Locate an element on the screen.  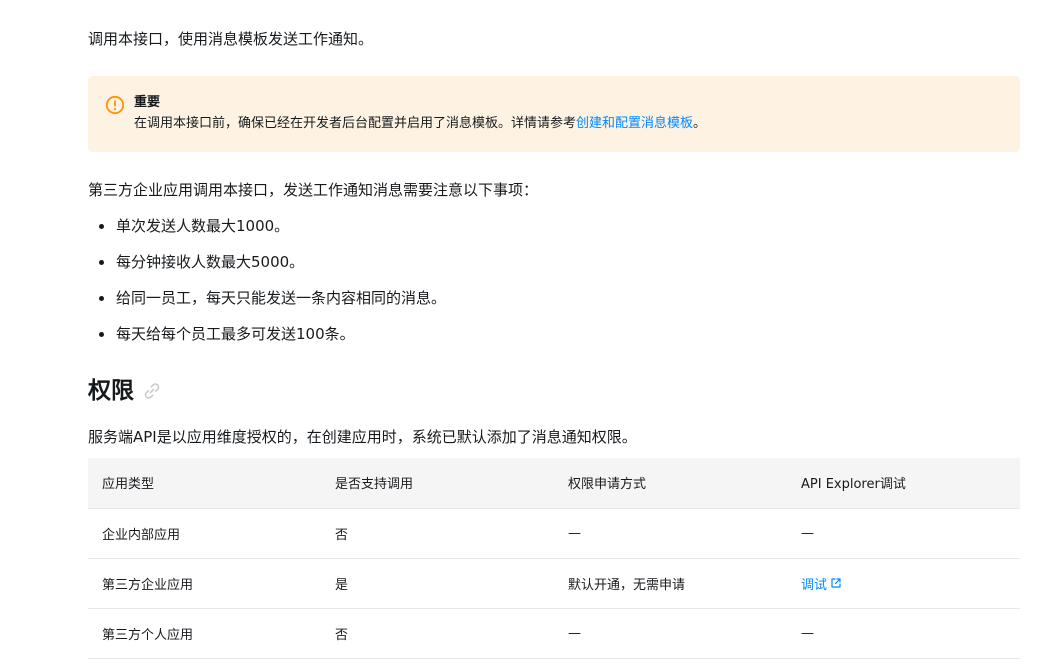
table-row: 第三方企业应用 是 默认开通，无需申请 调试 is located at coordinates (554, 583).